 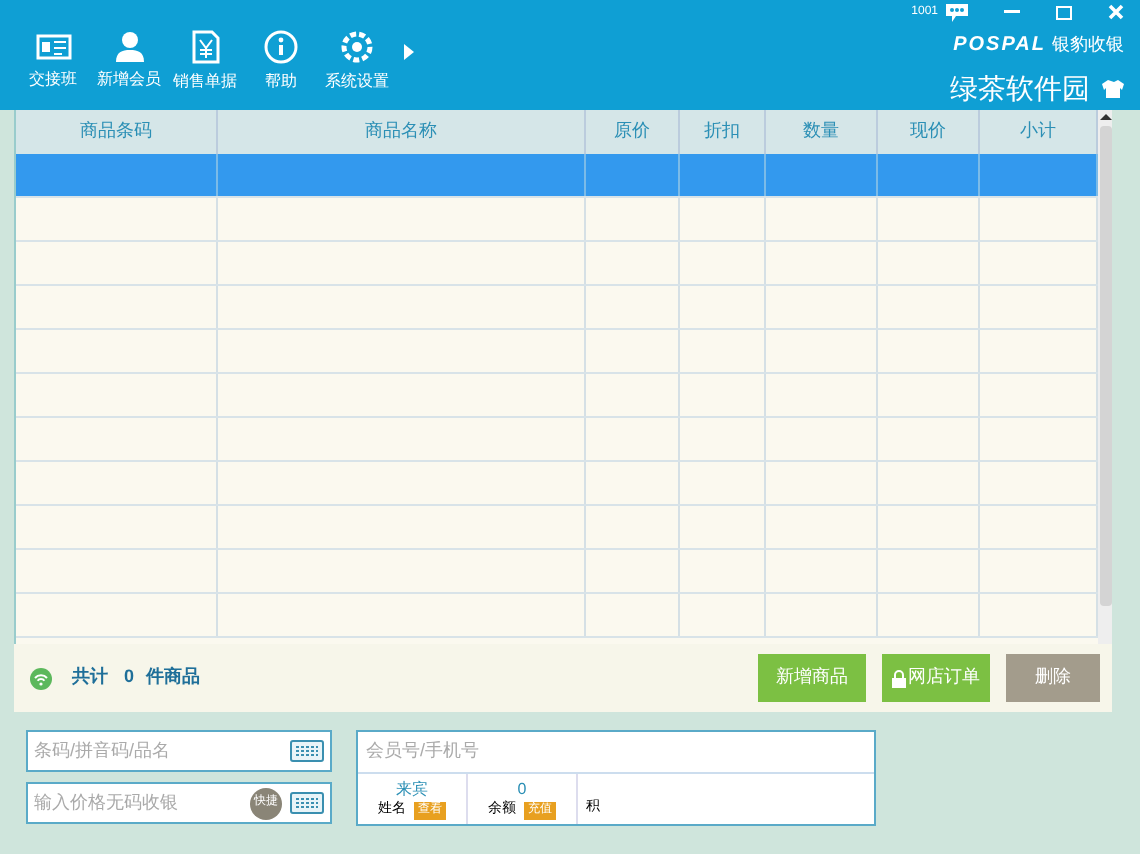 I want to click on member-name: 来宾, so click(x=412, y=788).